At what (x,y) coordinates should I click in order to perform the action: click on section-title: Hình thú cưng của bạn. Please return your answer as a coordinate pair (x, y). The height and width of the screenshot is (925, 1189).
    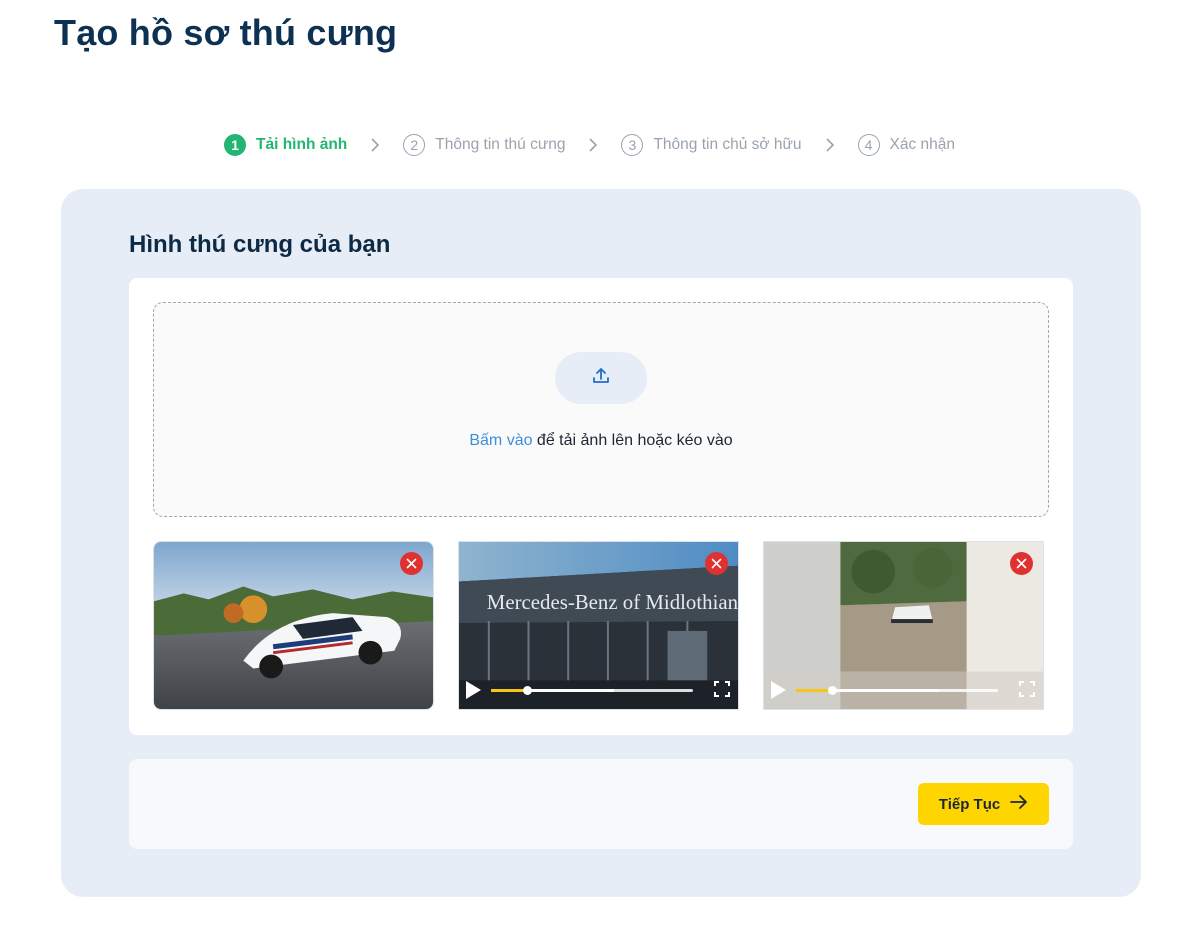
    Looking at the image, I should click on (260, 244).